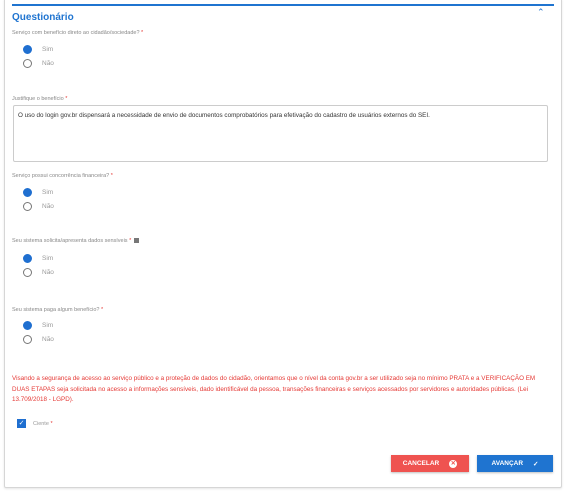  I want to click on q3-radio-nao: Não, so click(38, 272).